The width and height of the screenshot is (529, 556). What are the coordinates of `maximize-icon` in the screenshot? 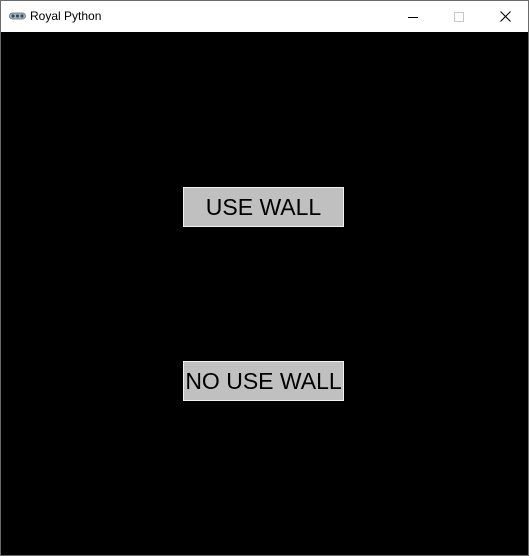 It's located at (459, 16).